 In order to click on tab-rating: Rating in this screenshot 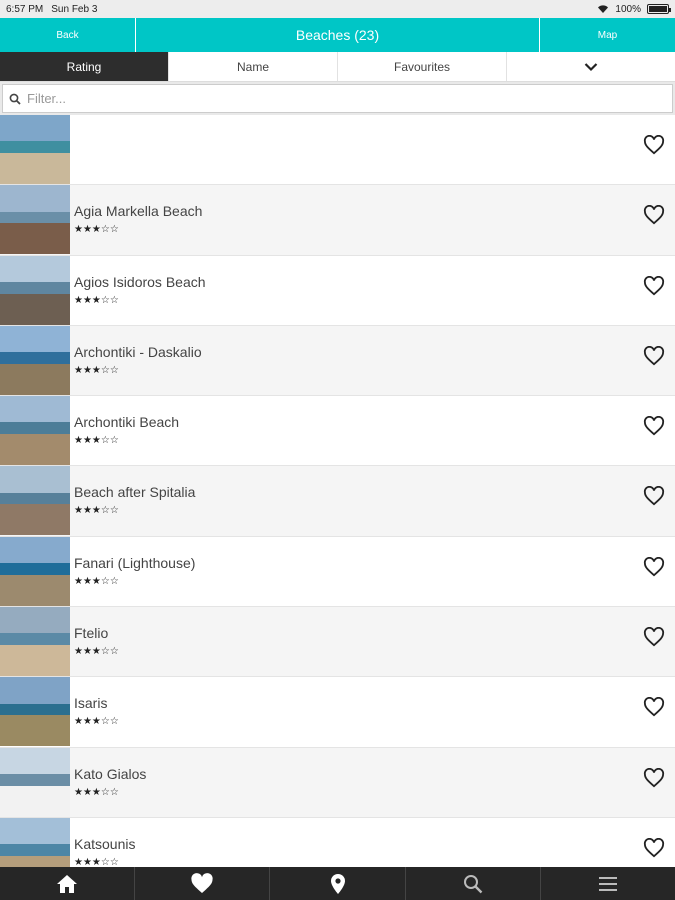, I will do `click(84, 66)`.